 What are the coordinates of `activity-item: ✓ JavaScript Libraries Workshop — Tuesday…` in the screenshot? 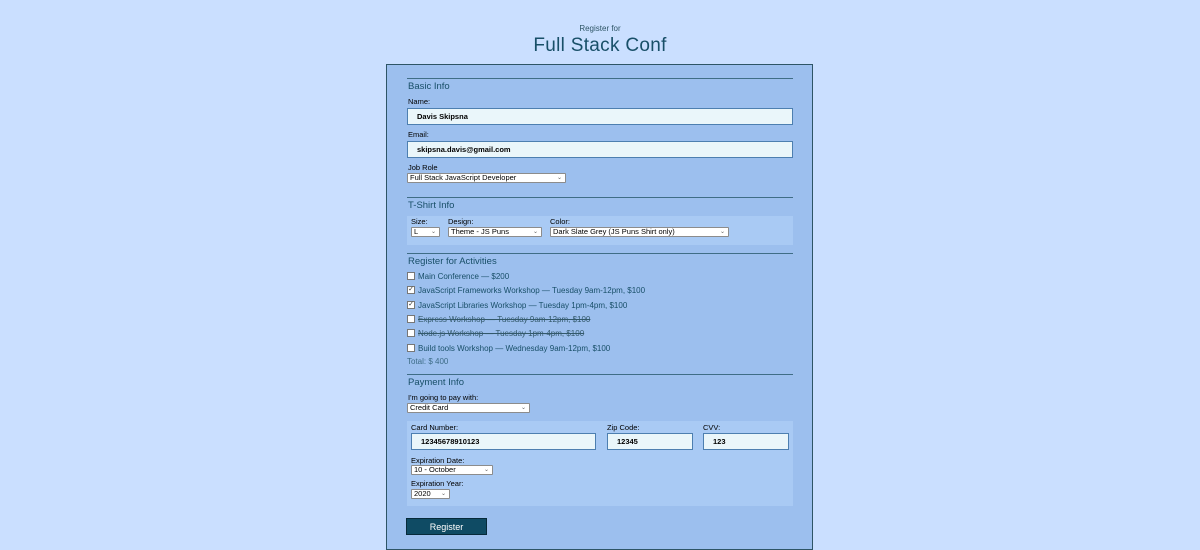 It's located at (517, 305).